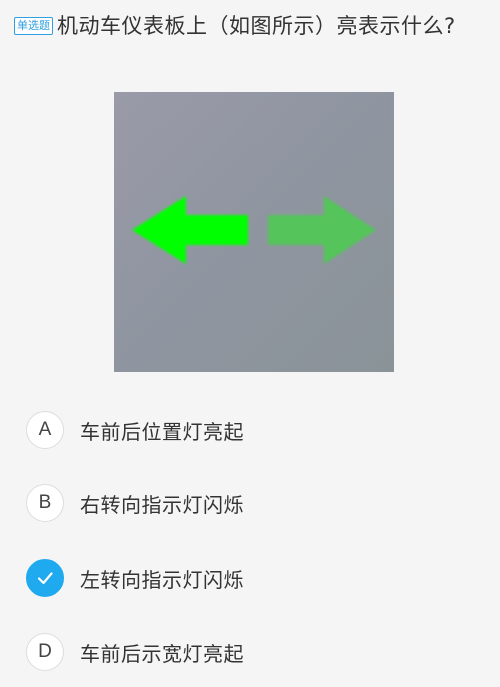  Describe the element at coordinates (162, 431) in the screenshot. I see `option-a-label: 车前后位置灯亮起` at that location.